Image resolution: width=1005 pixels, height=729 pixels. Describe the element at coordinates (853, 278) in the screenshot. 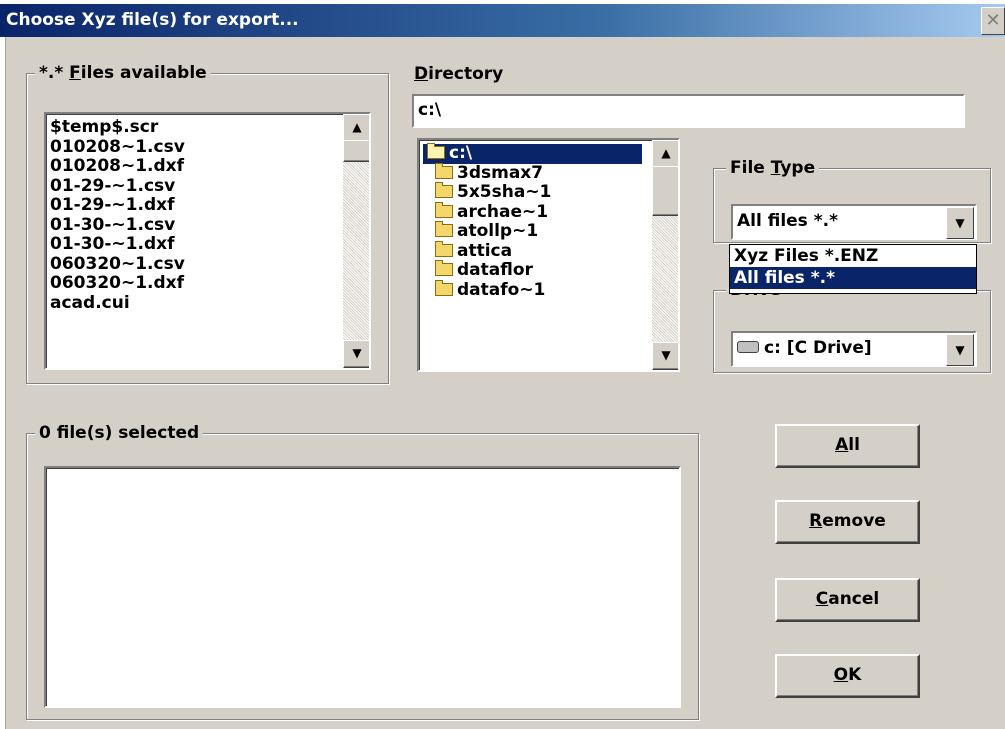

I see `file-type-option: All files *.*` at that location.